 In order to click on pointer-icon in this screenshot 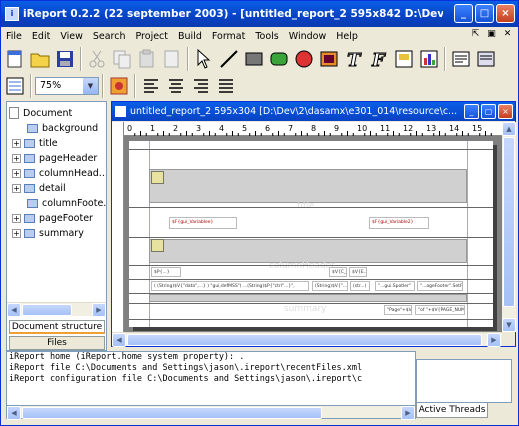, I will do `click(204, 59)`.